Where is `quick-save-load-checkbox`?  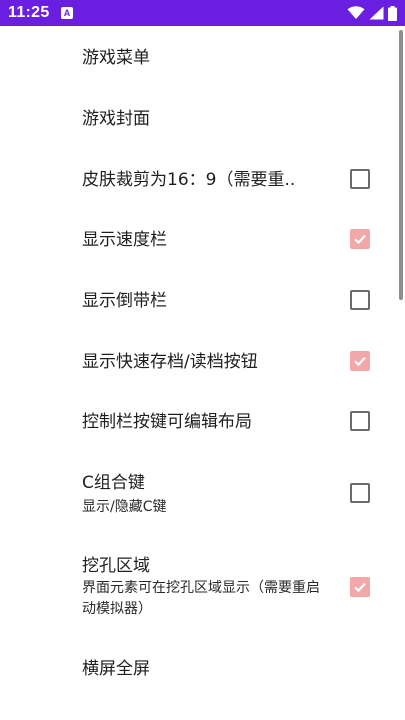
quick-save-load-checkbox is located at coordinates (360, 361).